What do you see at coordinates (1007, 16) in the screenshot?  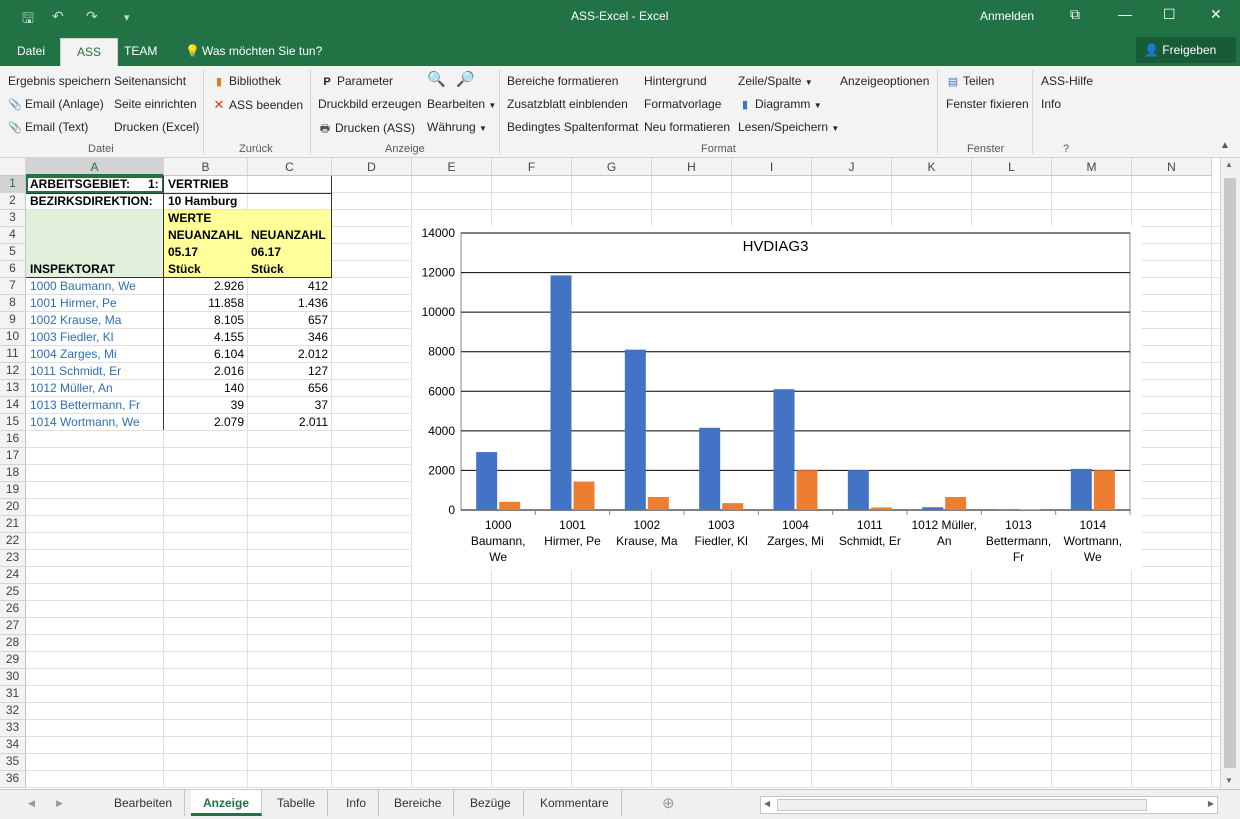 I see `signin-link: Anmelden` at bounding box center [1007, 16].